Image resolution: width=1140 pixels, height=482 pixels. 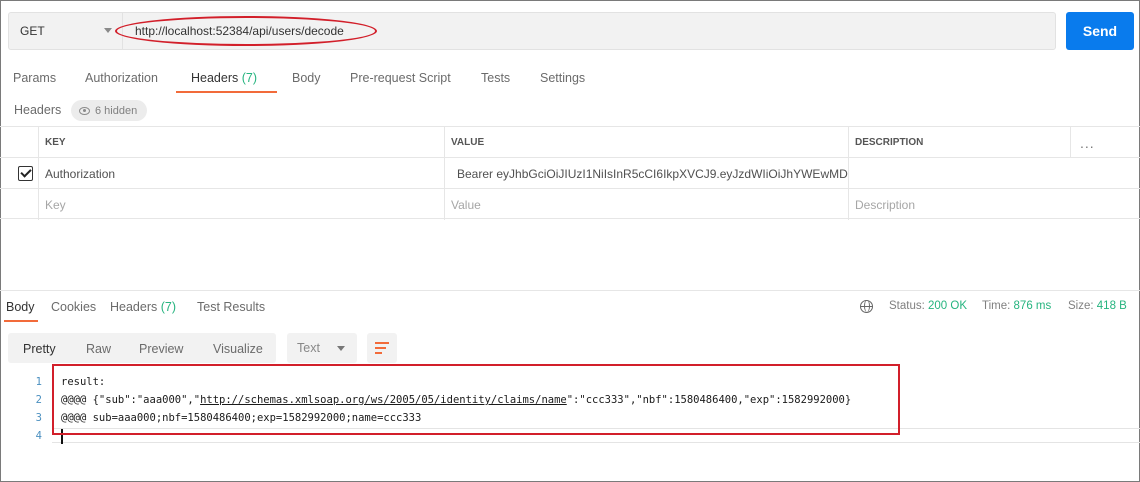 What do you see at coordinates (239, 31) in the screenshot?
I see `url-text: http://localhost:52384/api/users/decode` at bounding box center [239, 31].